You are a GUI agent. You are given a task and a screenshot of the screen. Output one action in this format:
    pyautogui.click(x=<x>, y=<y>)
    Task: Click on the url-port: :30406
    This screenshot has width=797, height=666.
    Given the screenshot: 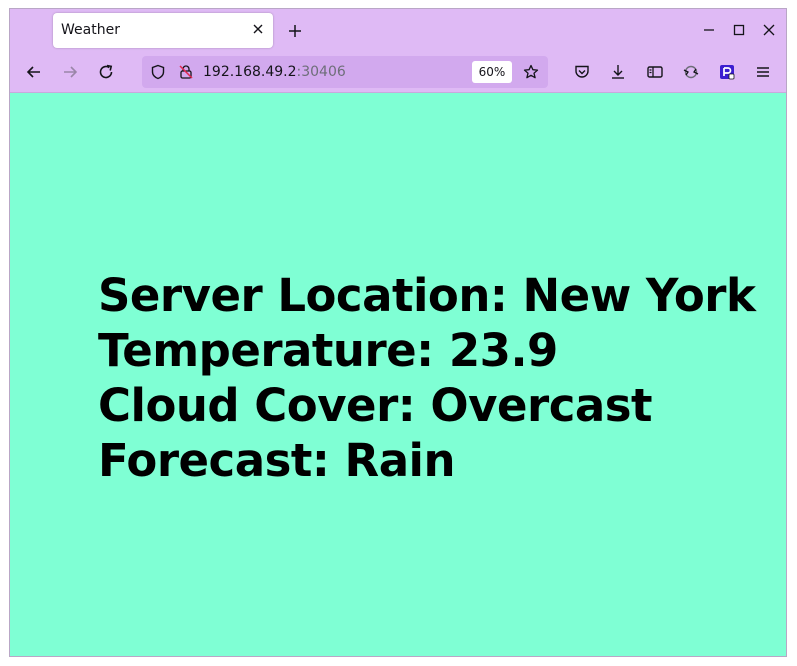 What is the action you would take?
    pyautogui.click(x=321, y=72)
    